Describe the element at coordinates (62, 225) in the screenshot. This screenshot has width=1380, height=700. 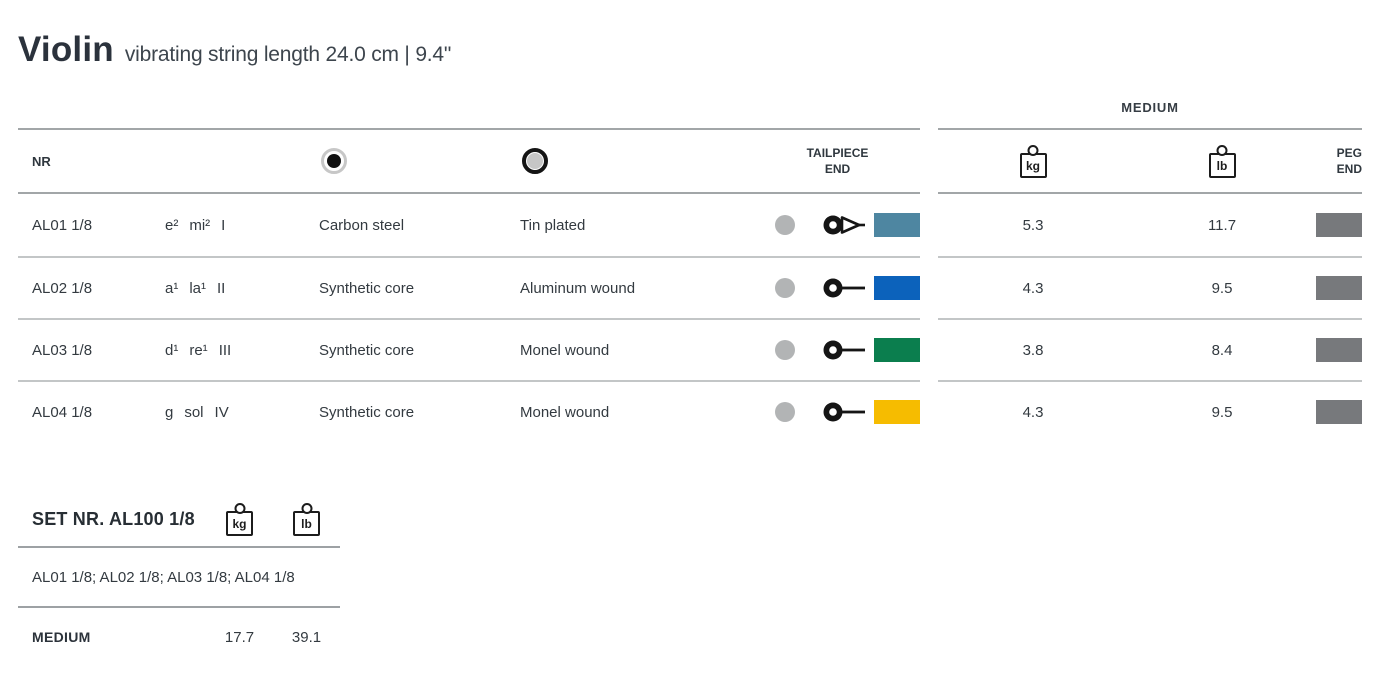
I see `string-nr: AL01 1/8` at that location.